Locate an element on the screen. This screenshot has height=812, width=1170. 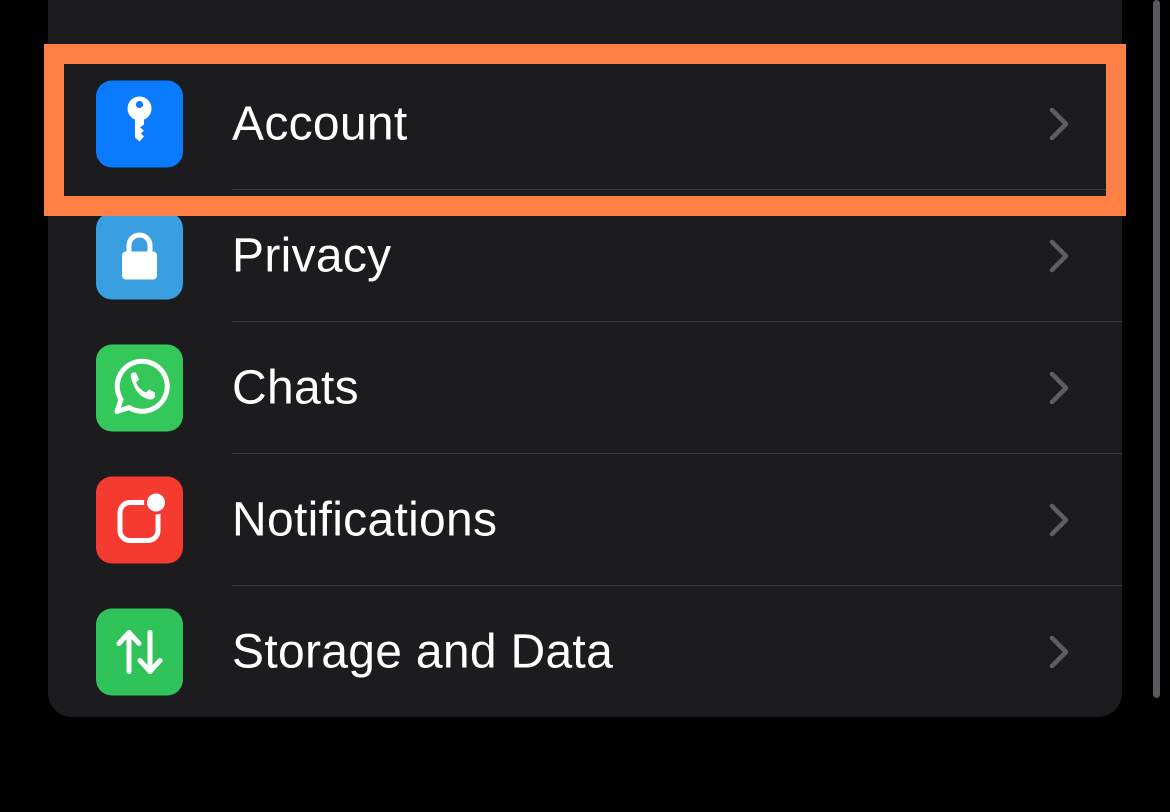
settings-row-chats: Chats is located at coordinates (585, 388).